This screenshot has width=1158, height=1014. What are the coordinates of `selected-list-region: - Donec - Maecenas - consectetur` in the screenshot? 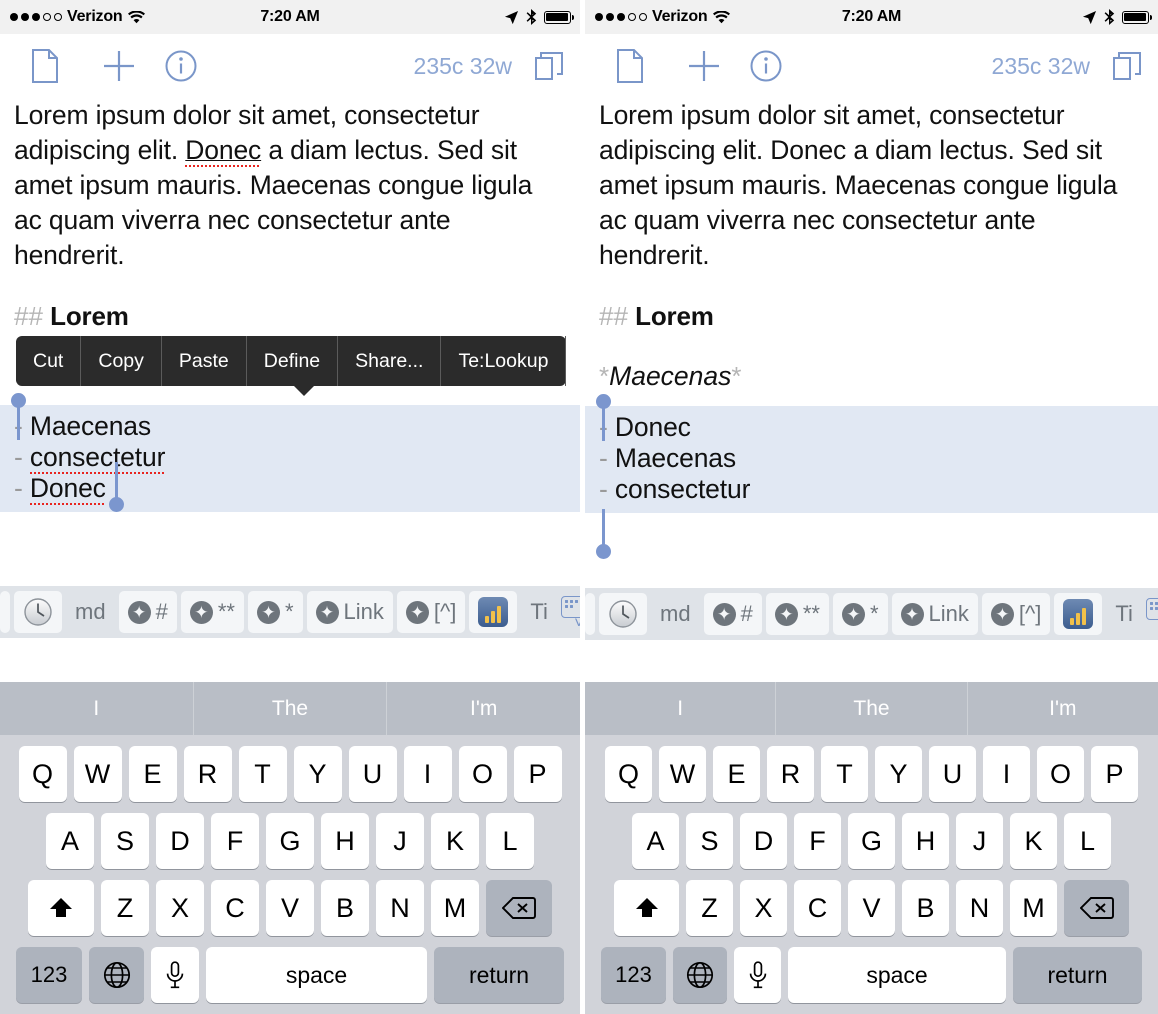 It's located at (871, 476).